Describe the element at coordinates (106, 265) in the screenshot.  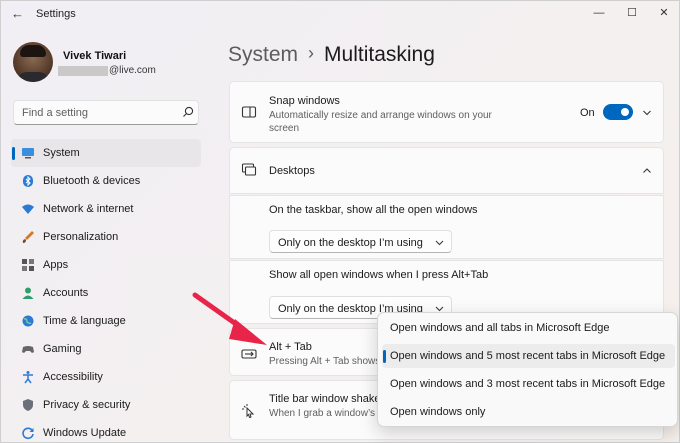
I see `sidebar-item-apps: Apps` at that location.